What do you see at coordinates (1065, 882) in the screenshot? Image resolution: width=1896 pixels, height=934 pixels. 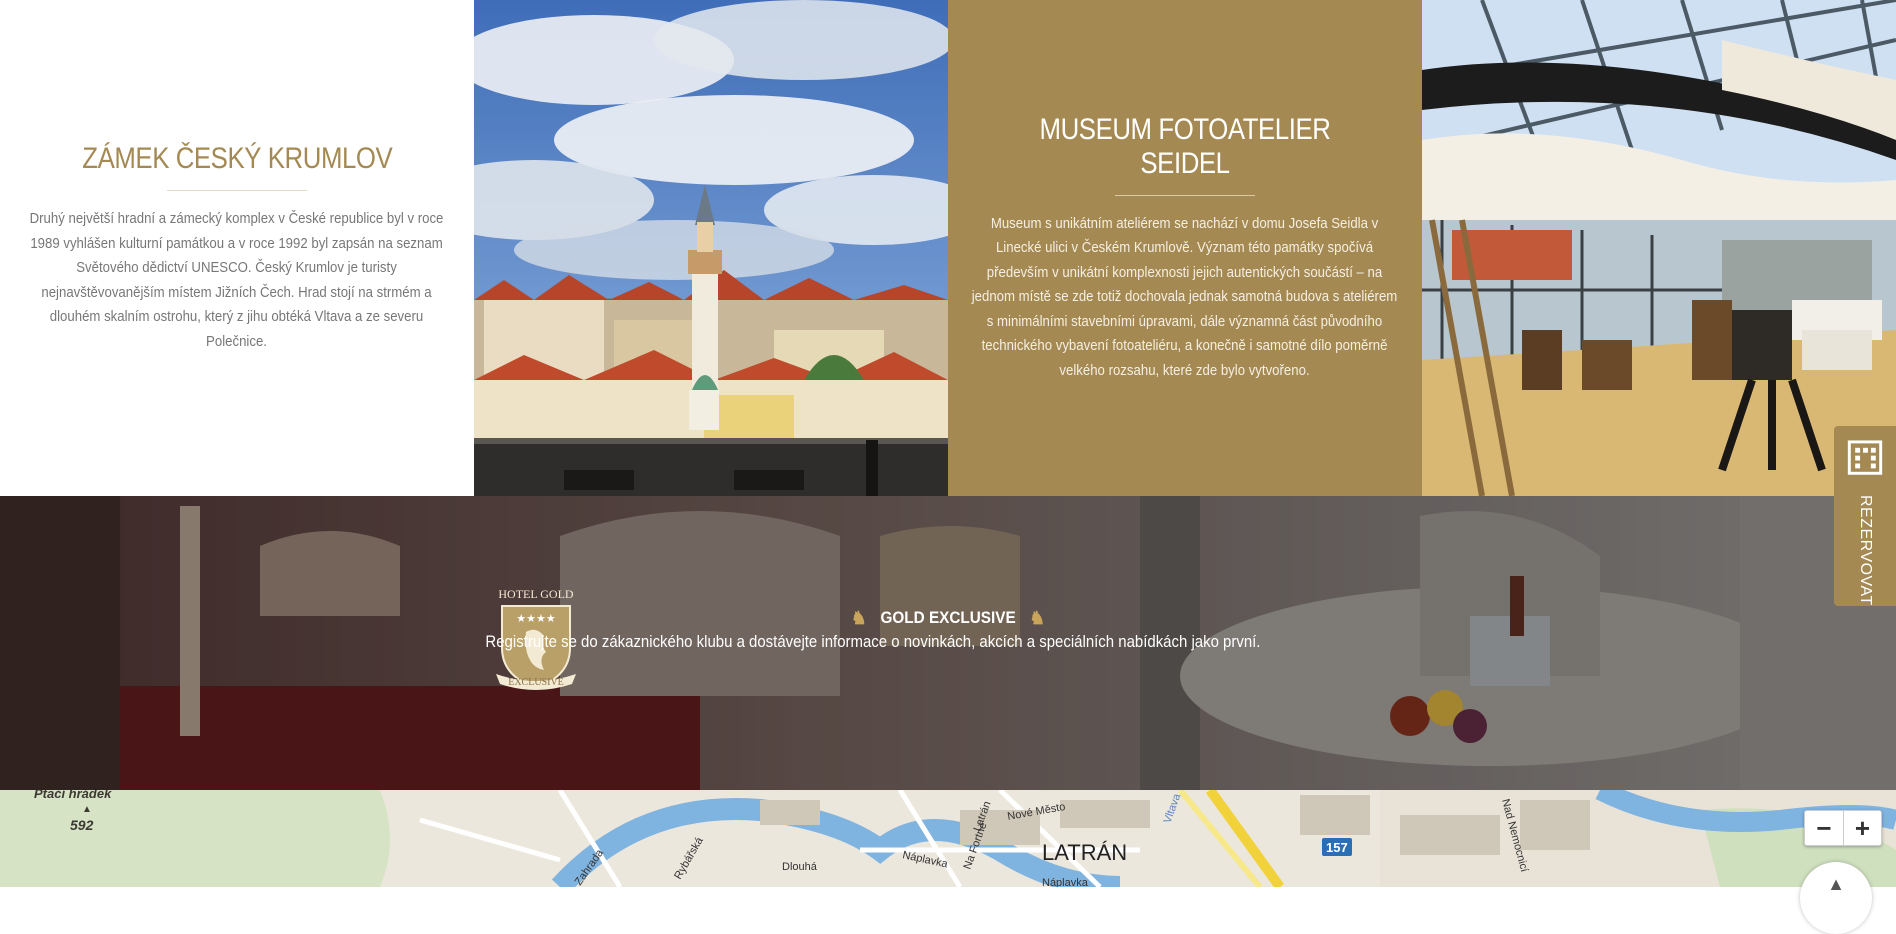 I see `svg-text: Náplavka` at bounding box center [1065, 882].